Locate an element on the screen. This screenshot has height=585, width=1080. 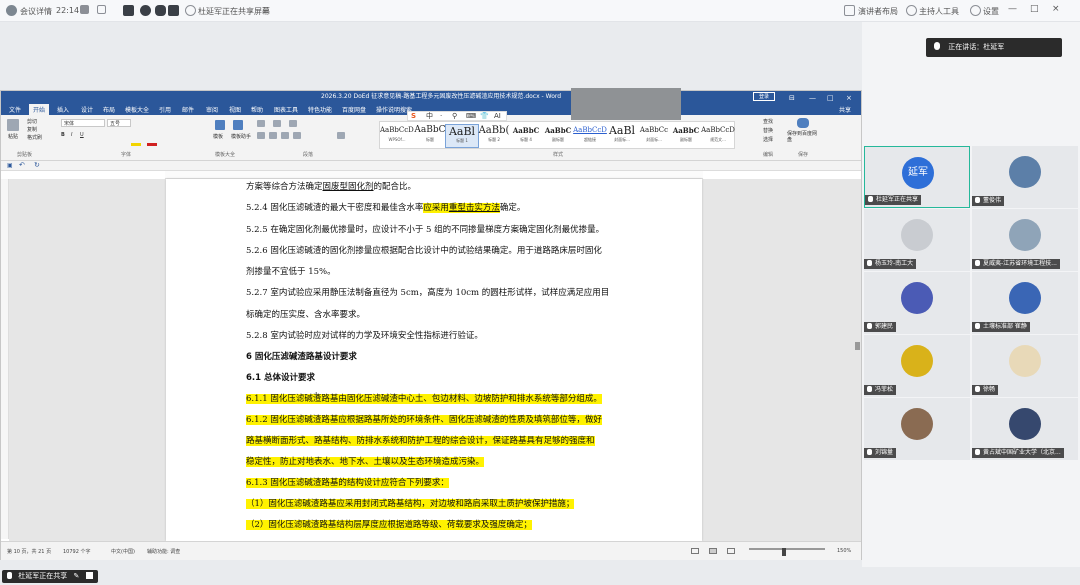
justify-icon is located at coordinates (297, 135).